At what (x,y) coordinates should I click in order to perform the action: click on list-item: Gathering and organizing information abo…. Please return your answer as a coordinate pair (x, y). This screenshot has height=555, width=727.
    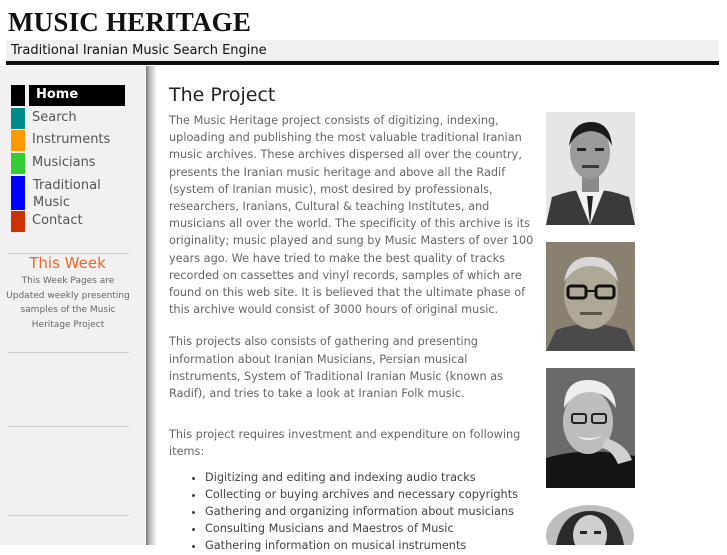
    Looking at the image, I should click on (373, 511).